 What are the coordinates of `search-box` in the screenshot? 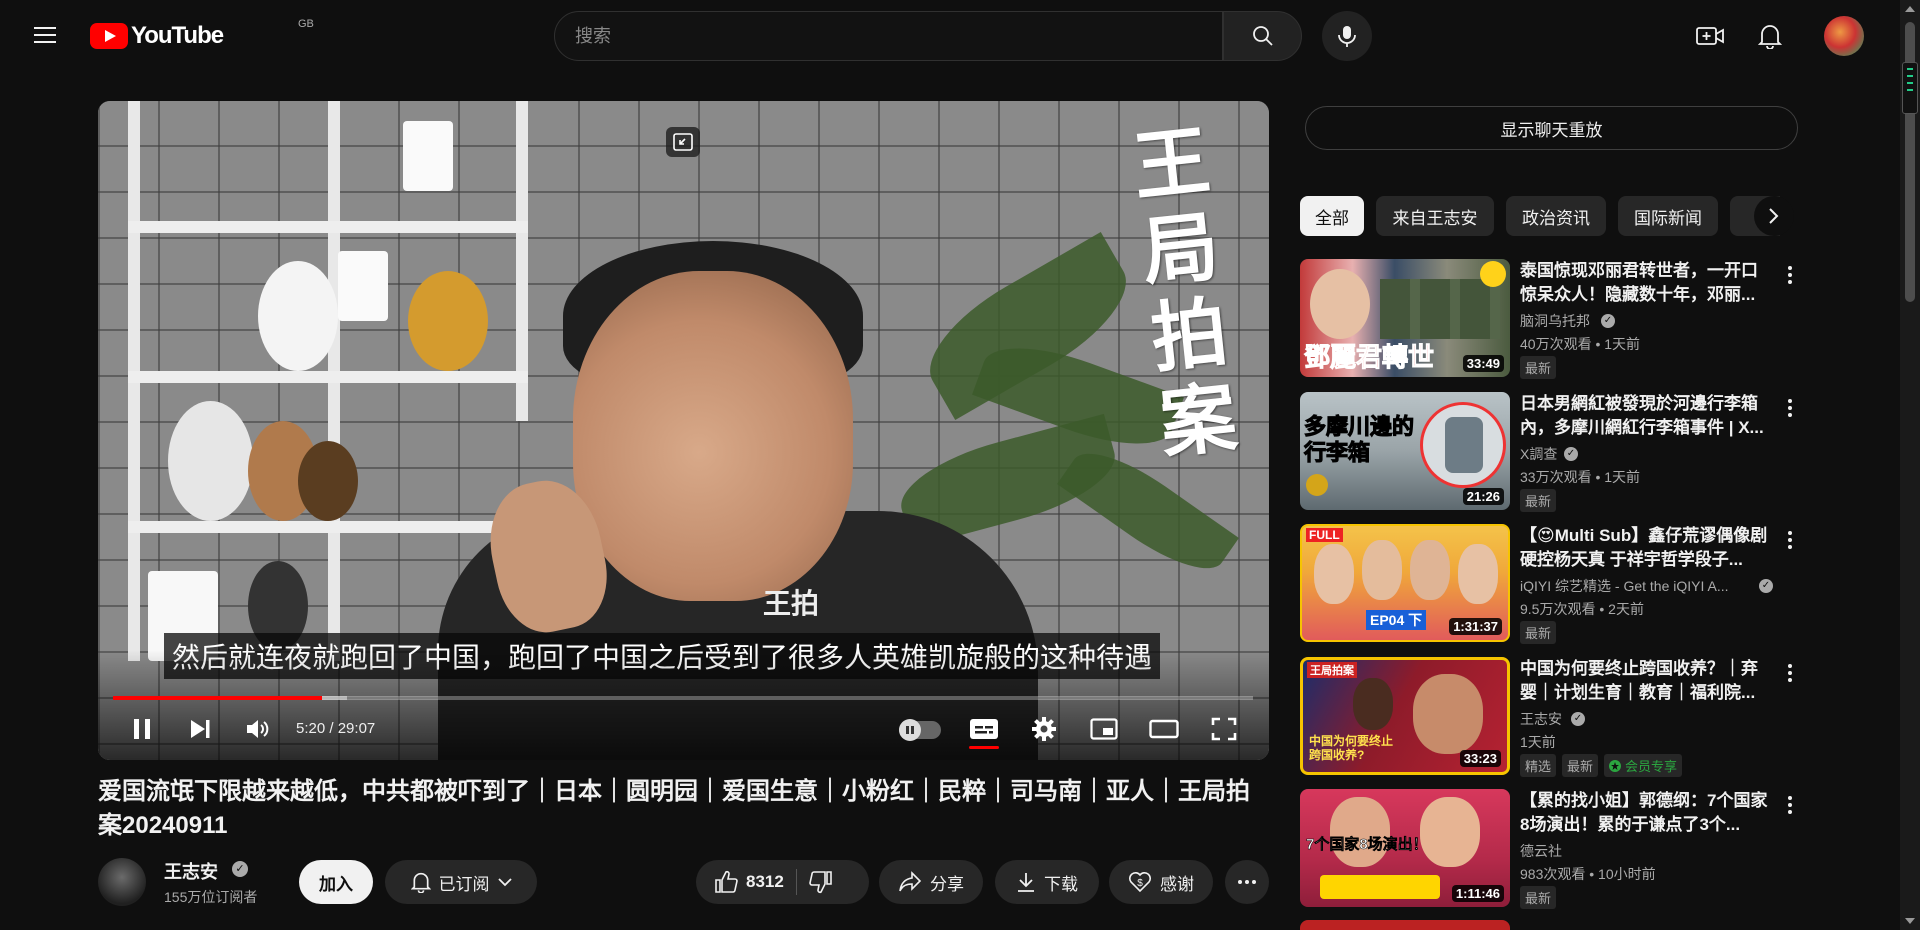 It's located at (888, 36).